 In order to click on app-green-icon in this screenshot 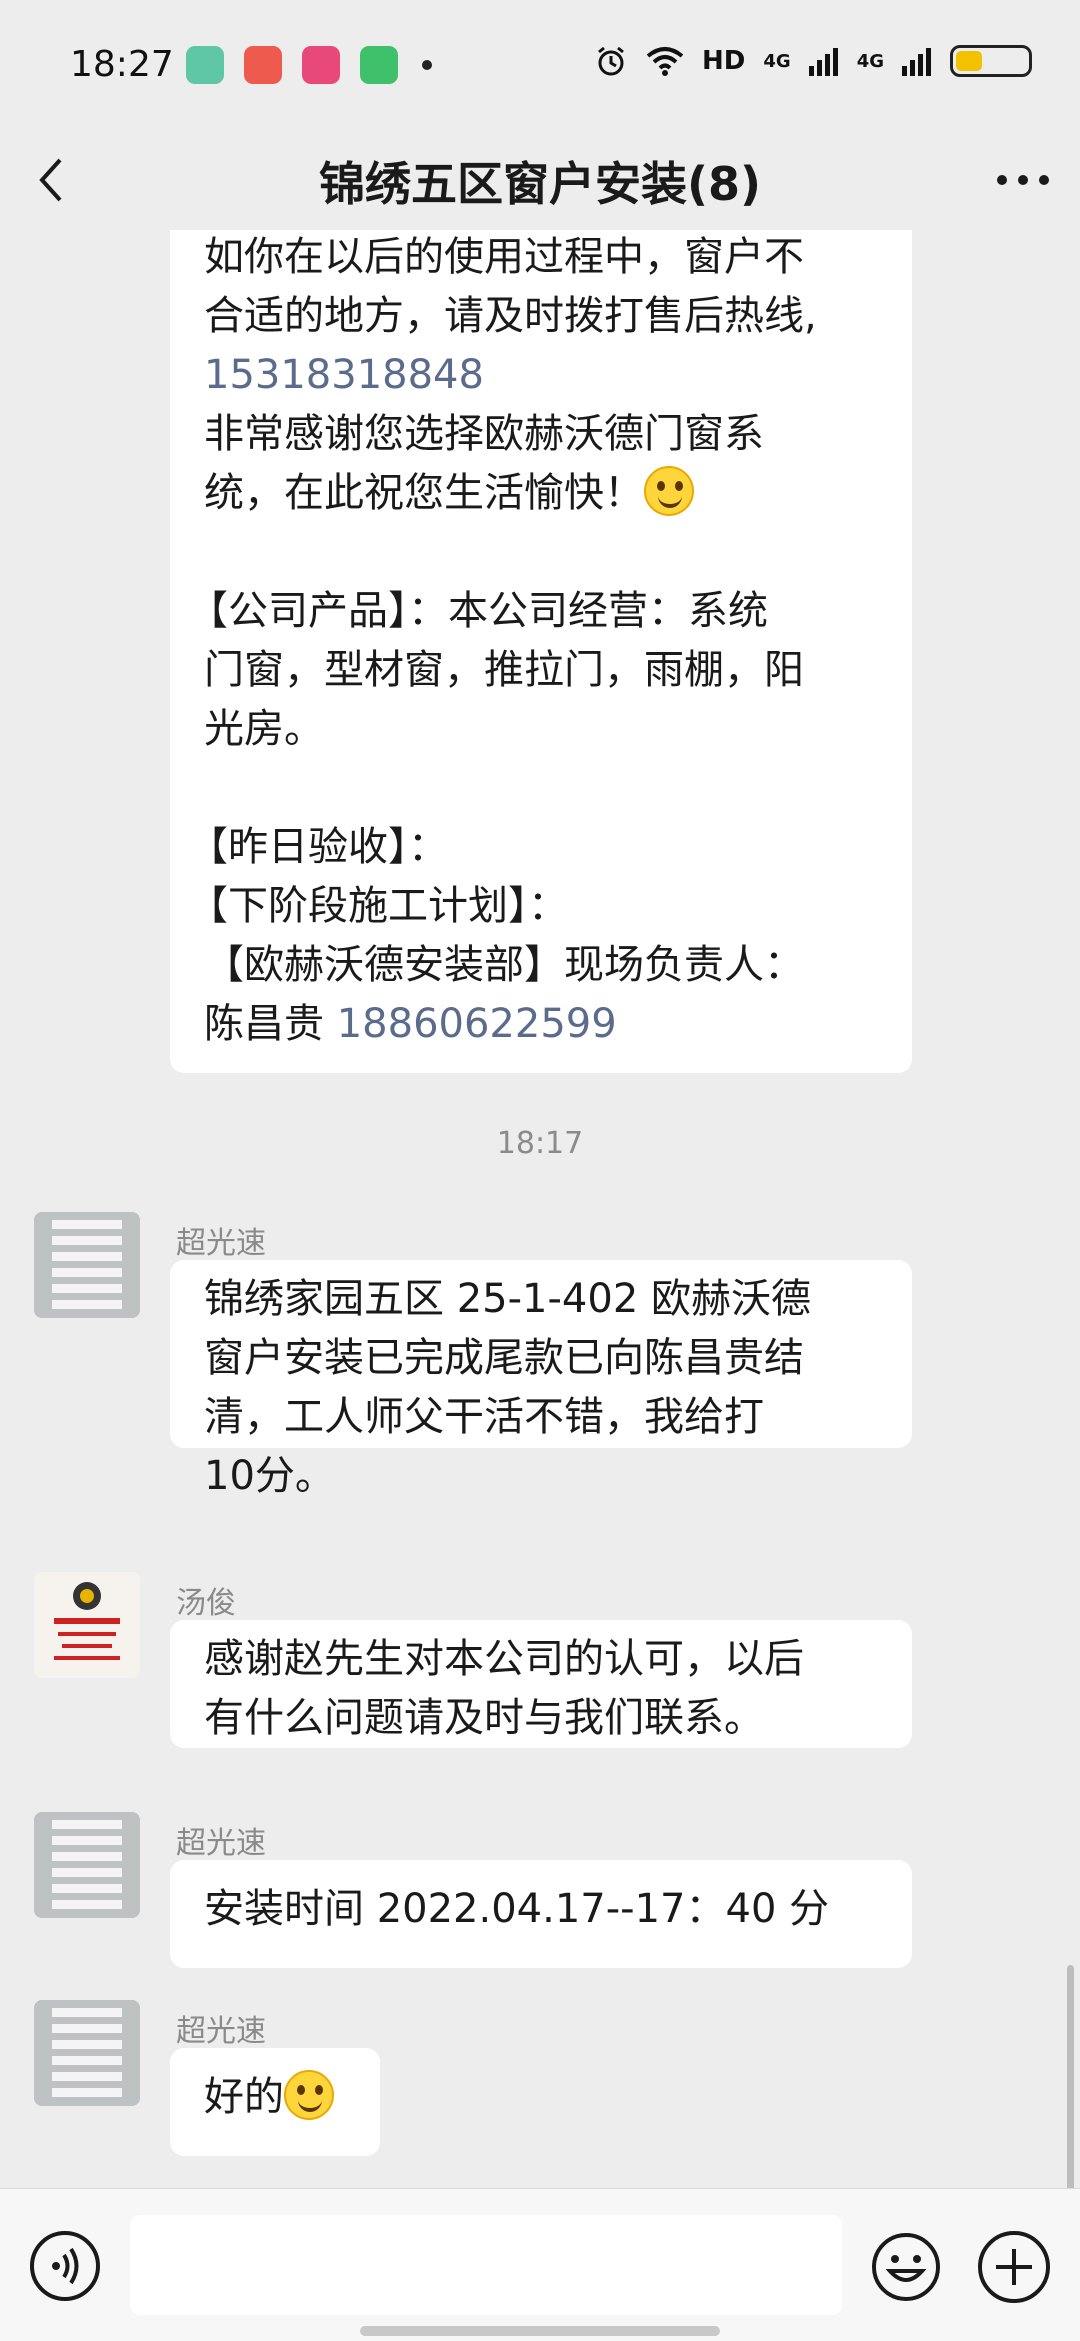, I will do `click(205, 65)`.